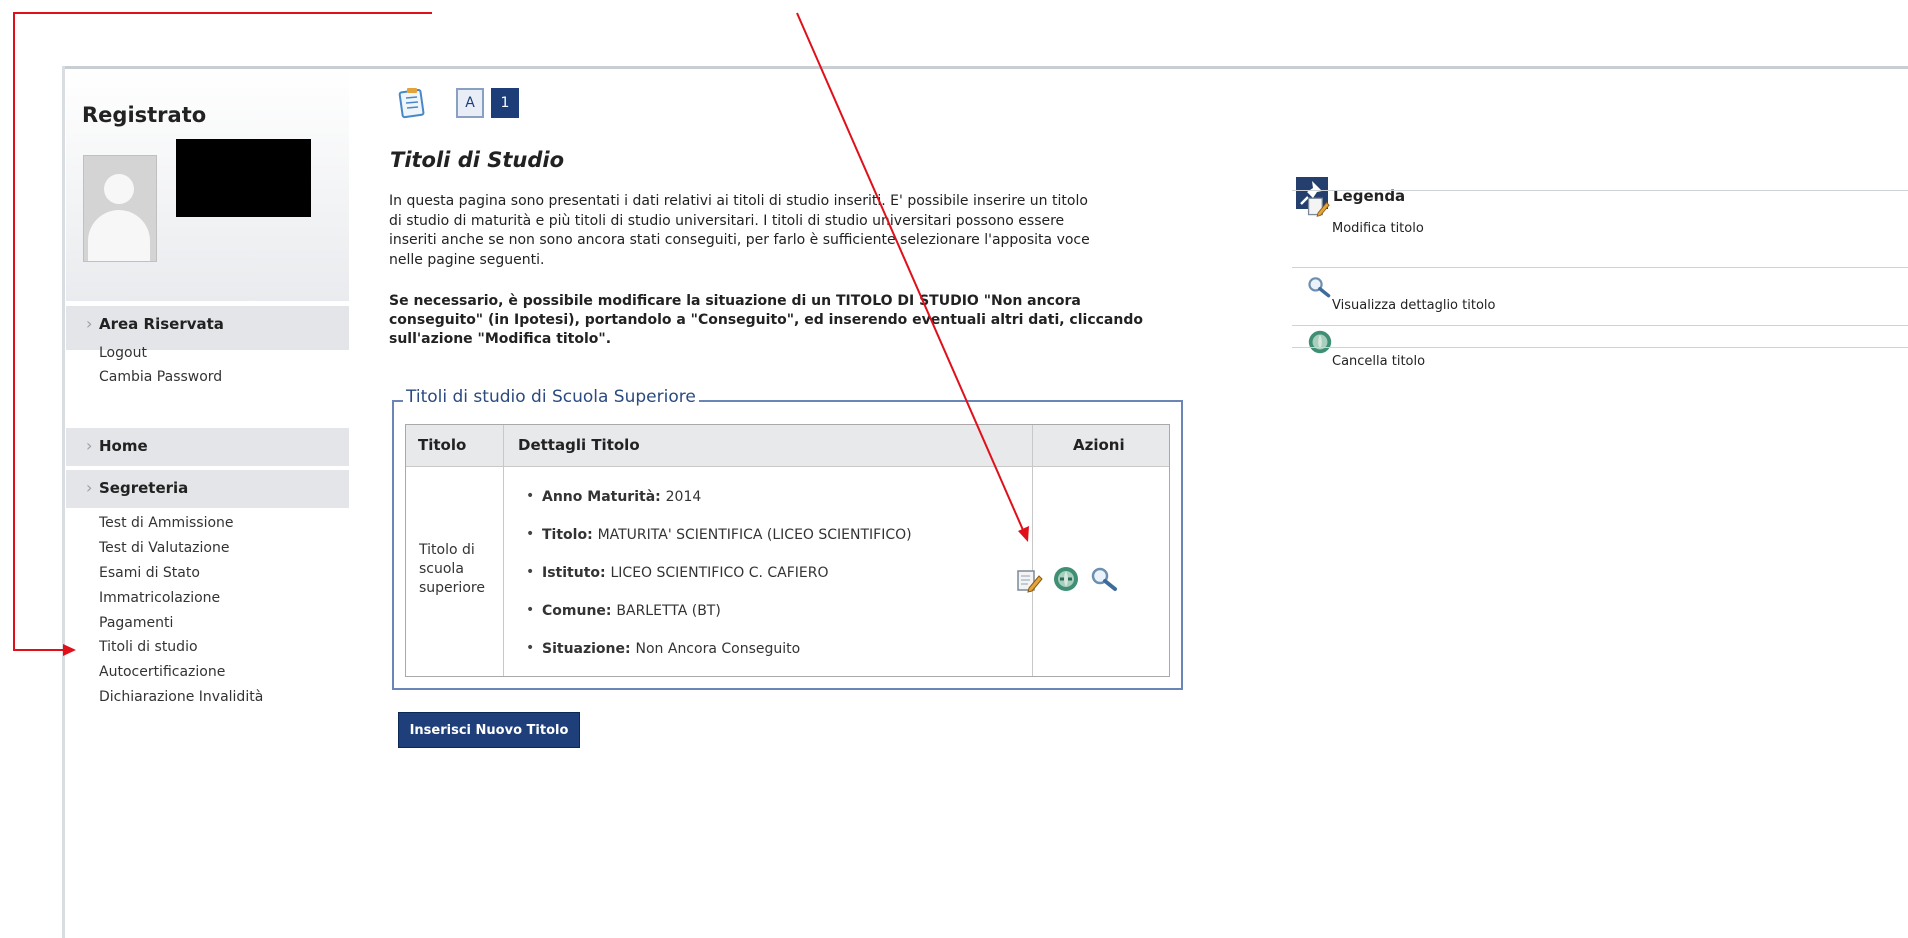 This screenshot has width=1908, height=938. What do you see at coordinates (500, 339) in the screenshot?
I see `note-line: sull'azione "Modifica titolo".` at bounding box center [500, 339].